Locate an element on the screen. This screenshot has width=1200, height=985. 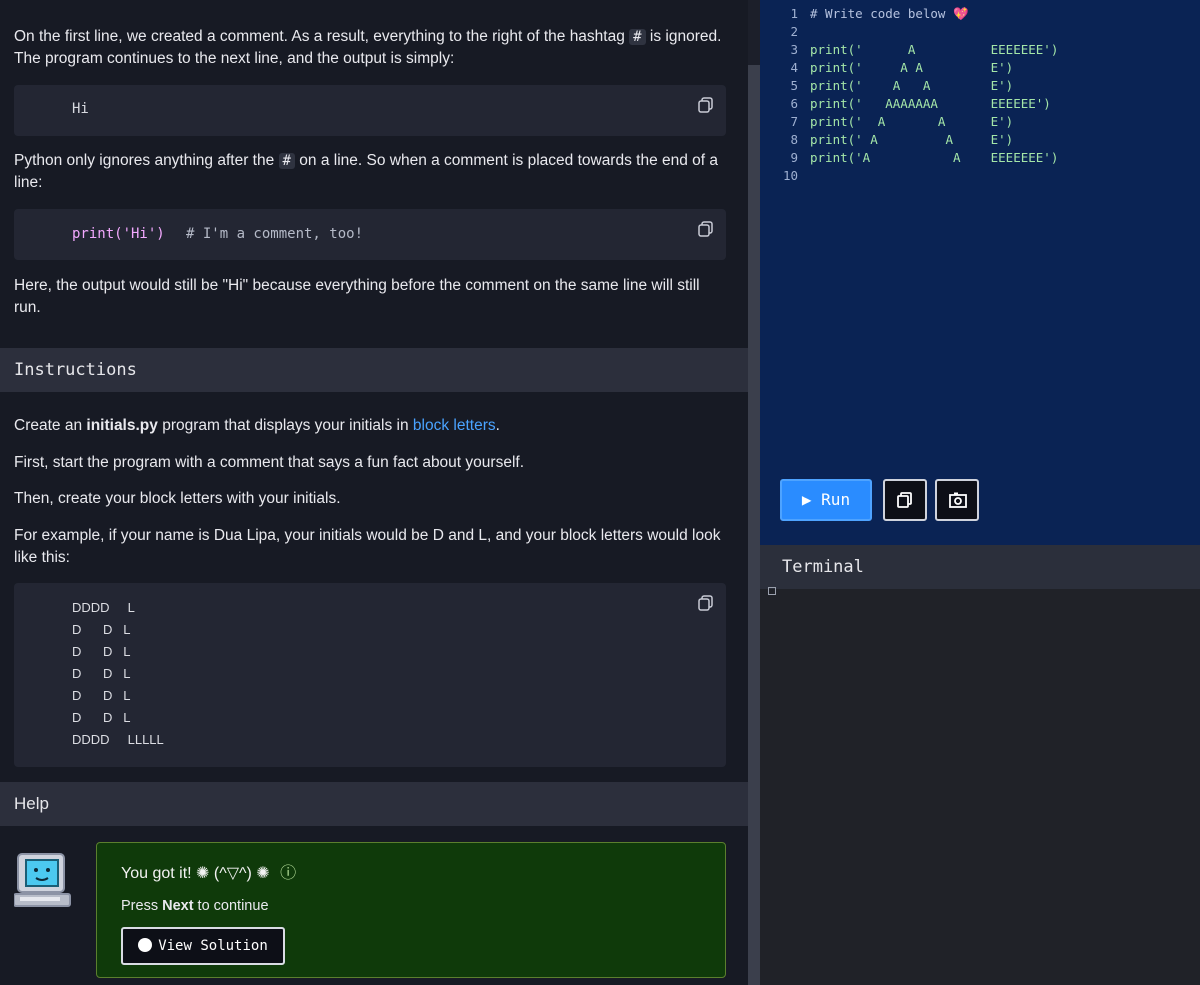
file-name: initials.py is located at coordinates (122, 425).